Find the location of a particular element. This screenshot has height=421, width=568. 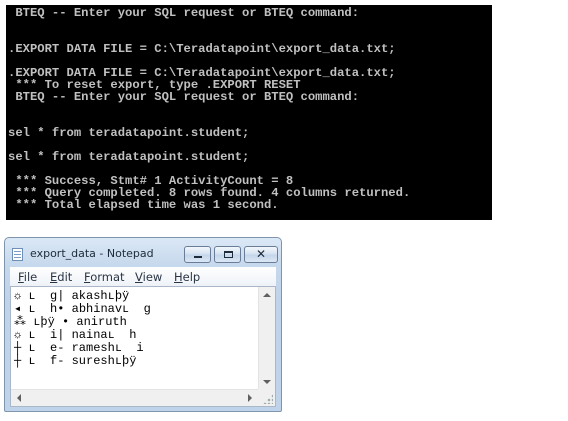

close-icon: ✕ is located at coordinates (261, 254).